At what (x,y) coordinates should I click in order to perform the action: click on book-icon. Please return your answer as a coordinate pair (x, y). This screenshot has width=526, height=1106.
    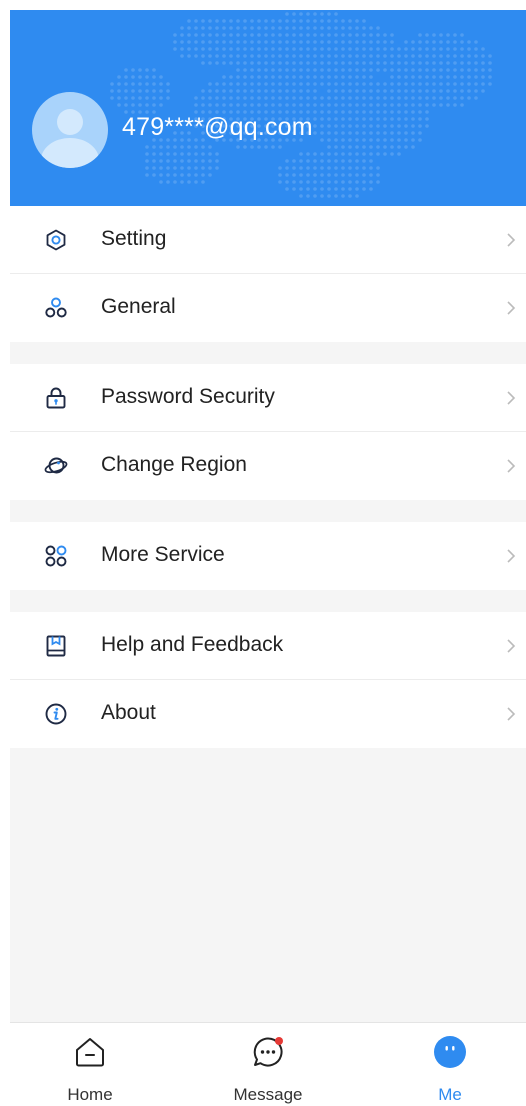
    Looking at the image, I should click on (56, 646).